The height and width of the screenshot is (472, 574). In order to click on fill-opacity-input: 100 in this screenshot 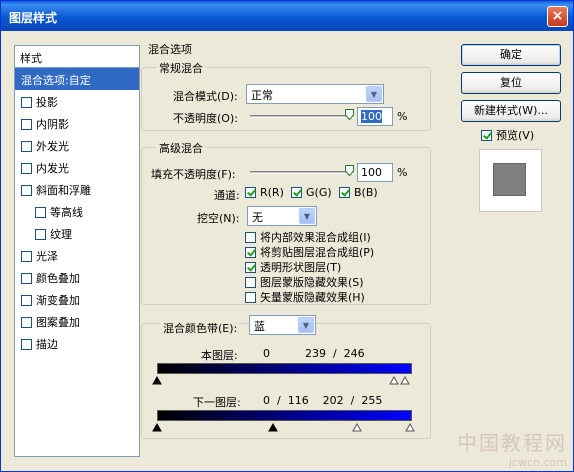, I will do `click(375, 172)`.